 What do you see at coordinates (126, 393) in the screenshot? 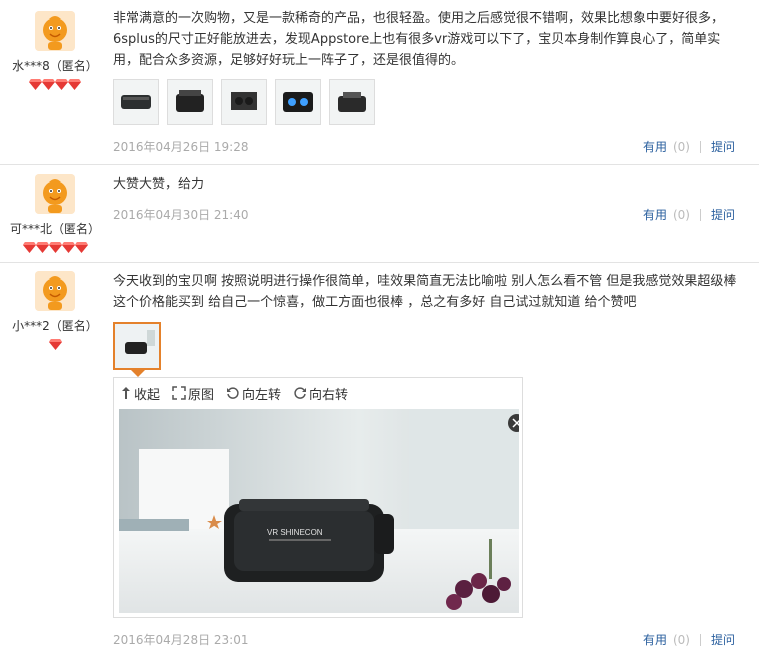
I see `collapse-arrow-icon` at bounding box center [126, 393].